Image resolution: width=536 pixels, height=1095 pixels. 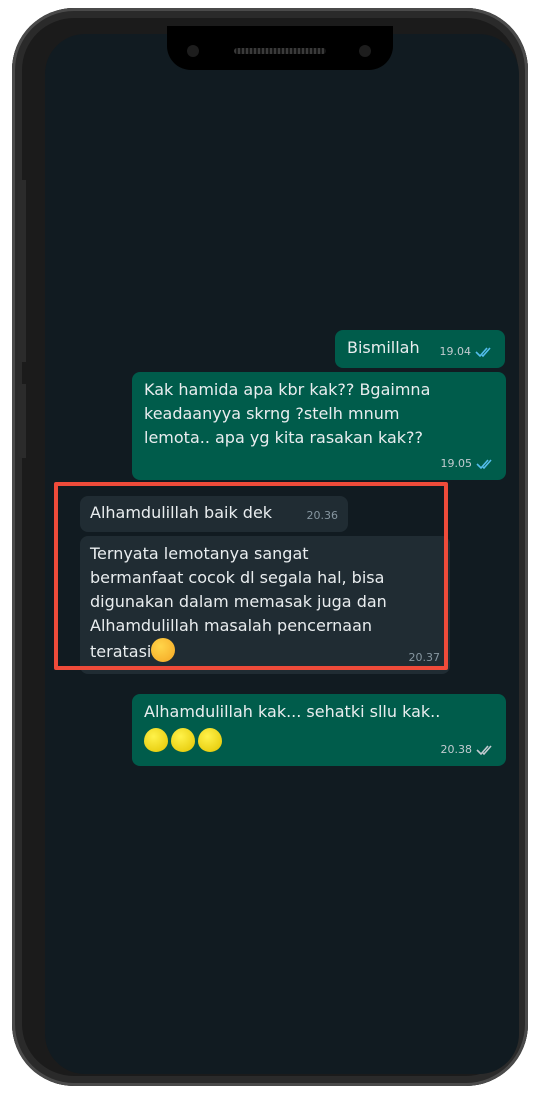 I want to click on message-time: 19.04, so click(x=455, y=351).